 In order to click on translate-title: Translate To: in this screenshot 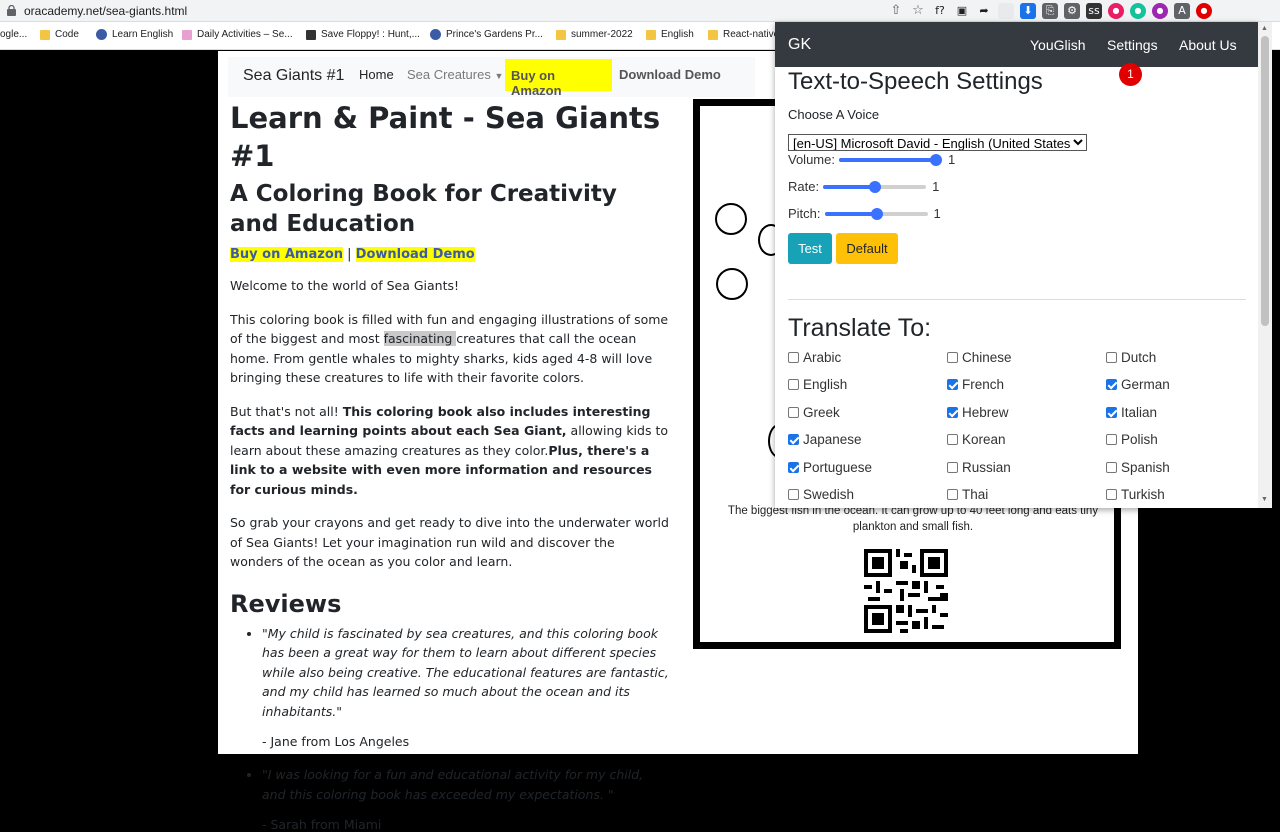, I will do `click(860, 328)`.